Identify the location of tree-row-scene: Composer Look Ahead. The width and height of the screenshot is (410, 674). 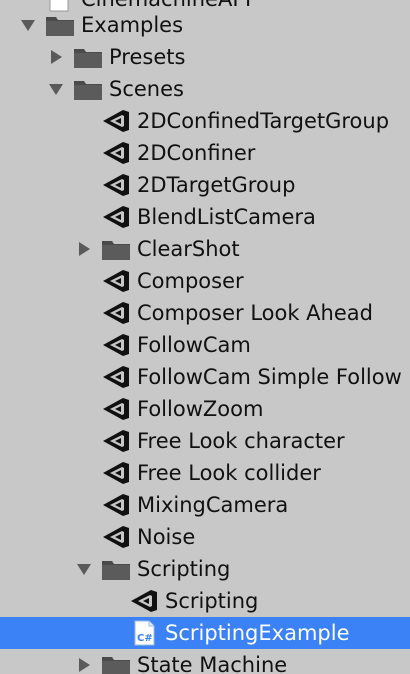
(205, 313).